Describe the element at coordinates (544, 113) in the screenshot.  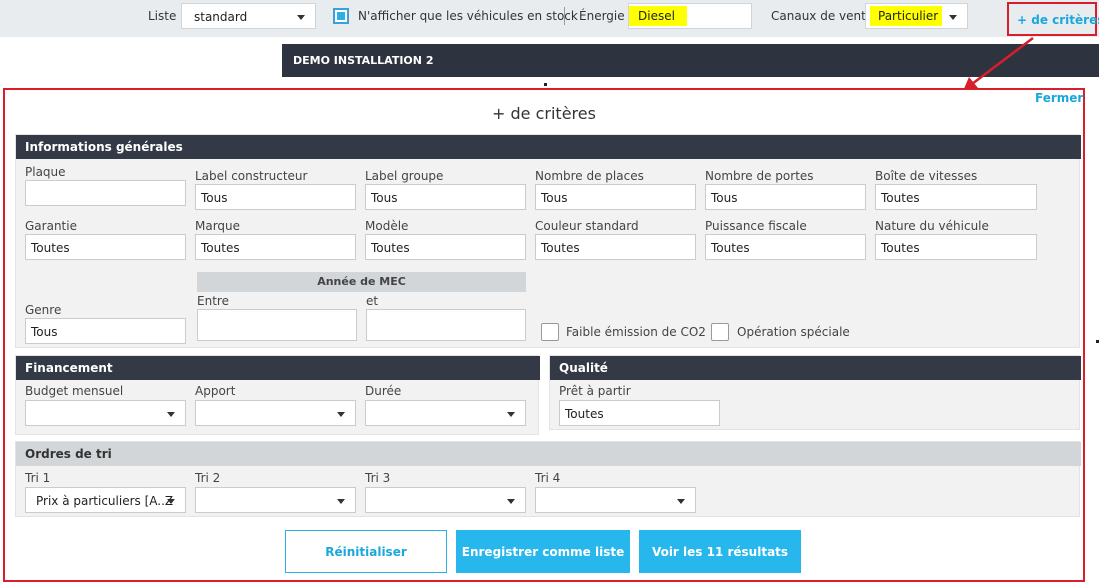
I see `panel-title: + de critères` at that location.